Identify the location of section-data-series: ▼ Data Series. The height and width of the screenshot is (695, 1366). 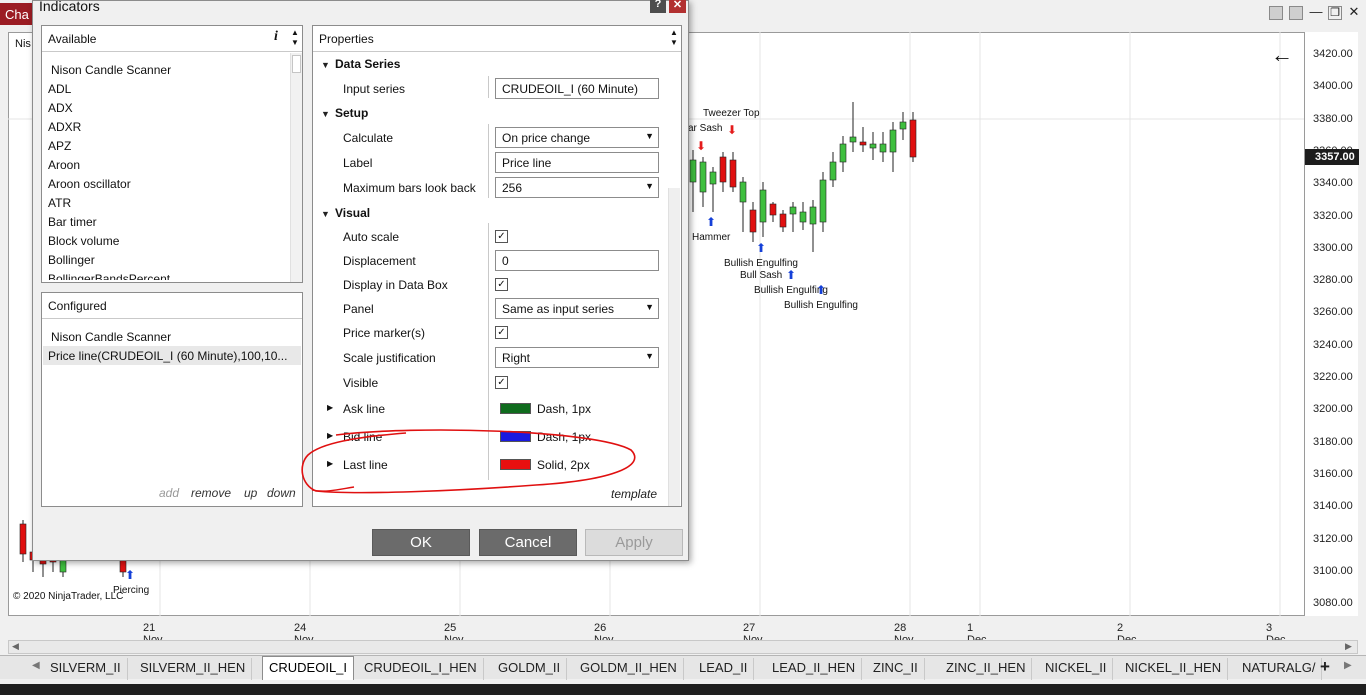
(360, 64).